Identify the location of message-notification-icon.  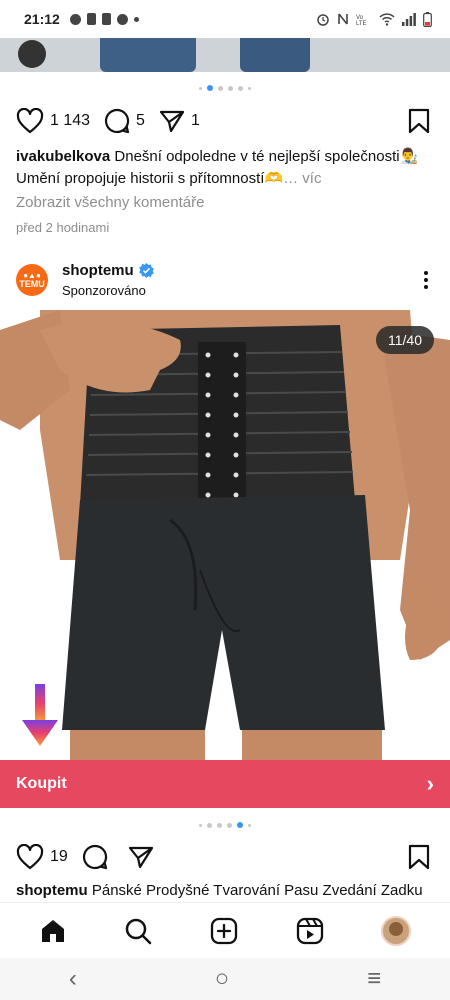
(122, 19).